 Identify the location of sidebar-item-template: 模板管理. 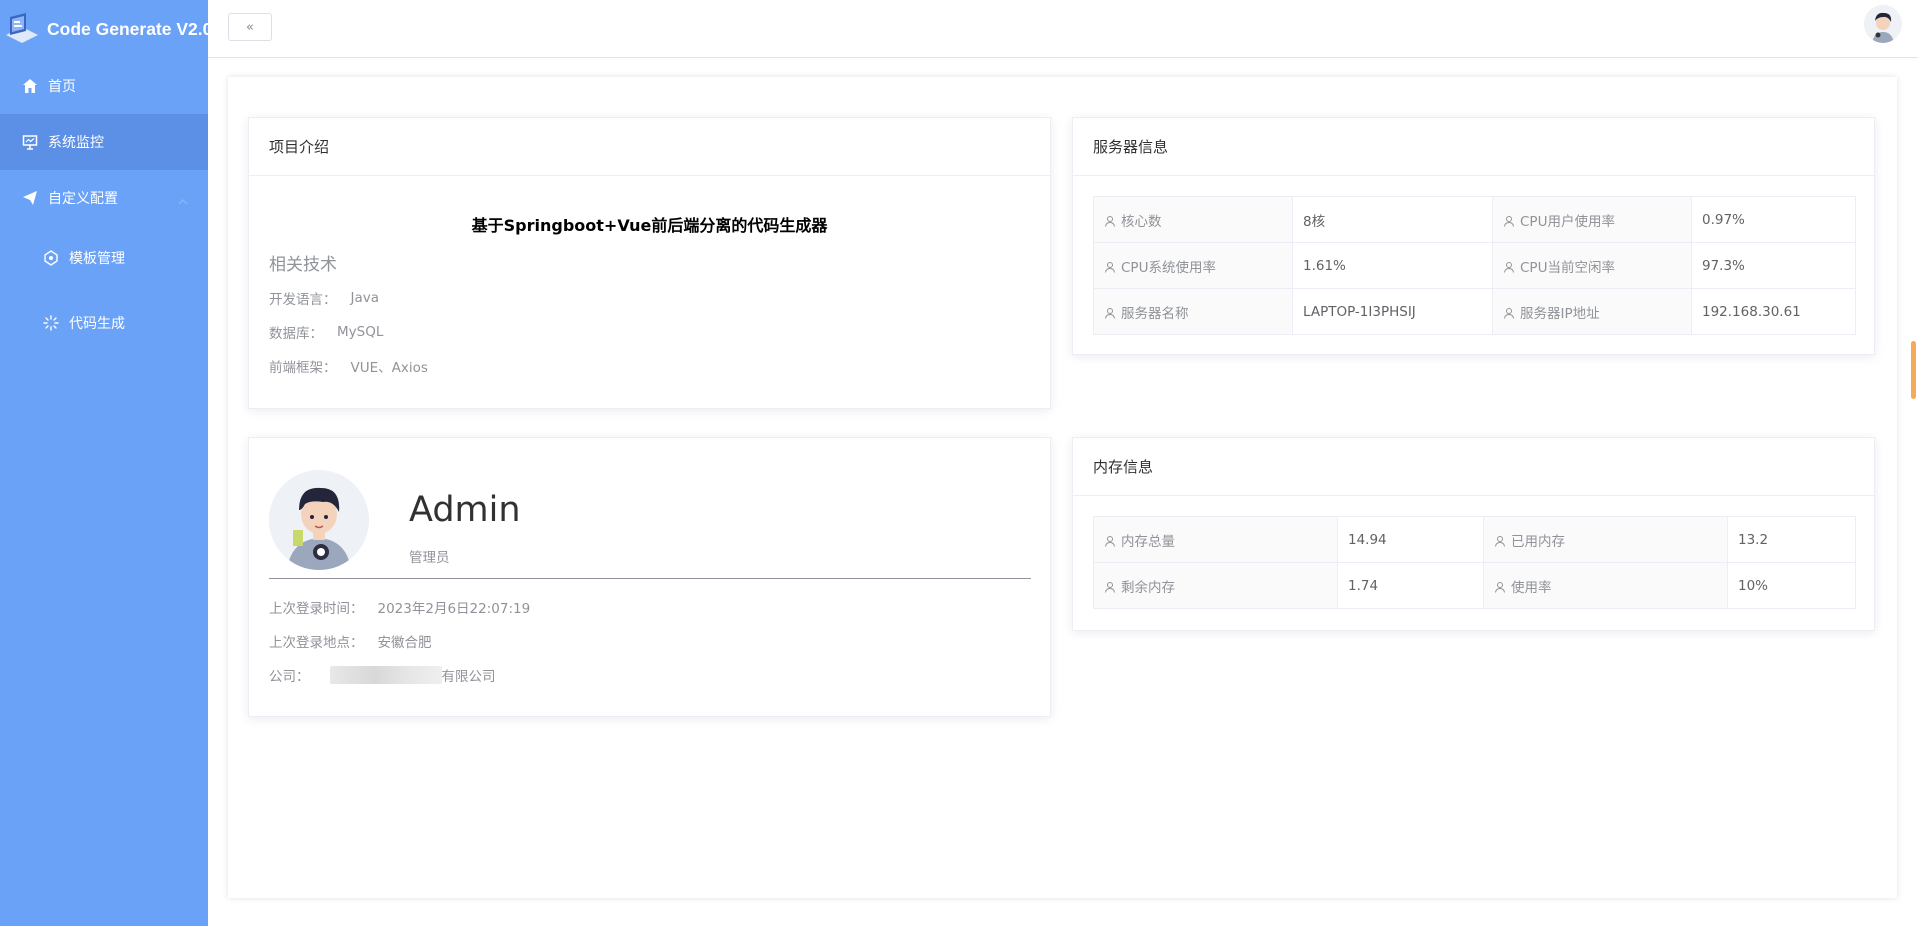
(104, 258).